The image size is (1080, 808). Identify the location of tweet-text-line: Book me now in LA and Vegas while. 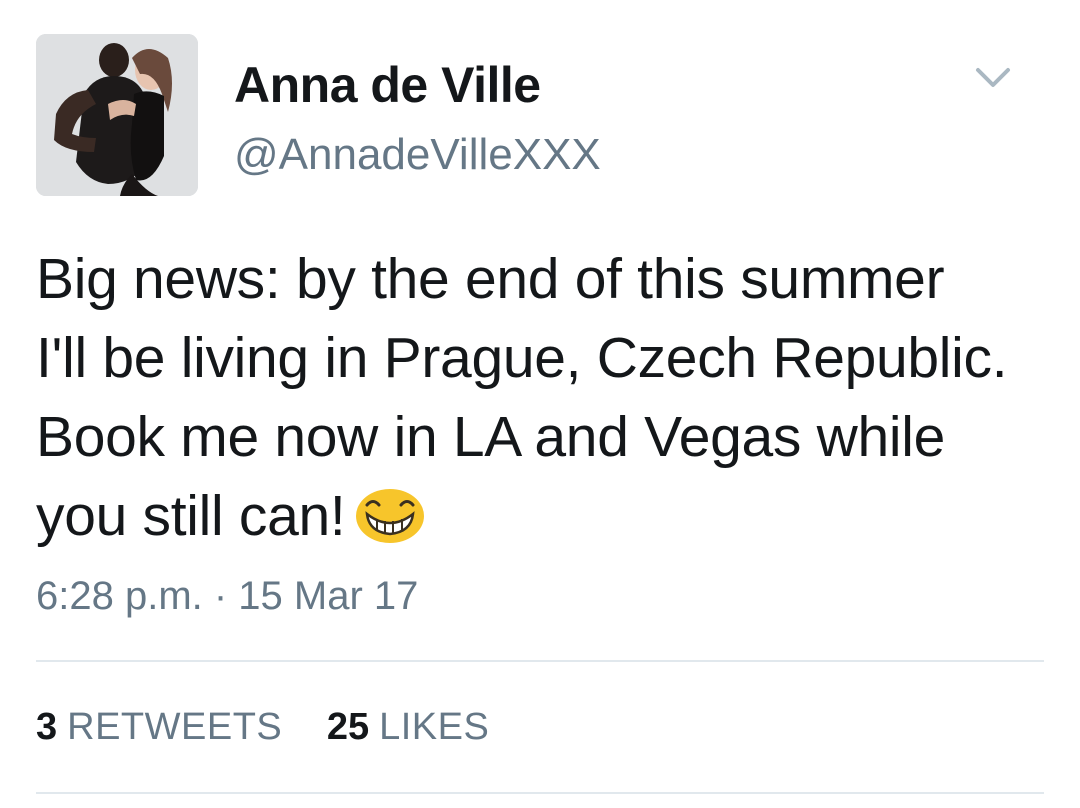
(491, 437).